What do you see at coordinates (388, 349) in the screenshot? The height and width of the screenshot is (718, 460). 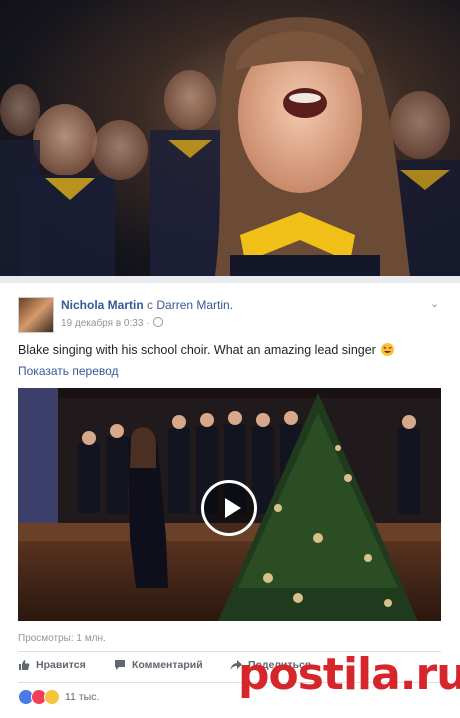 I see `star-eyes-emoji-icon` at bounding box center [388, 349].